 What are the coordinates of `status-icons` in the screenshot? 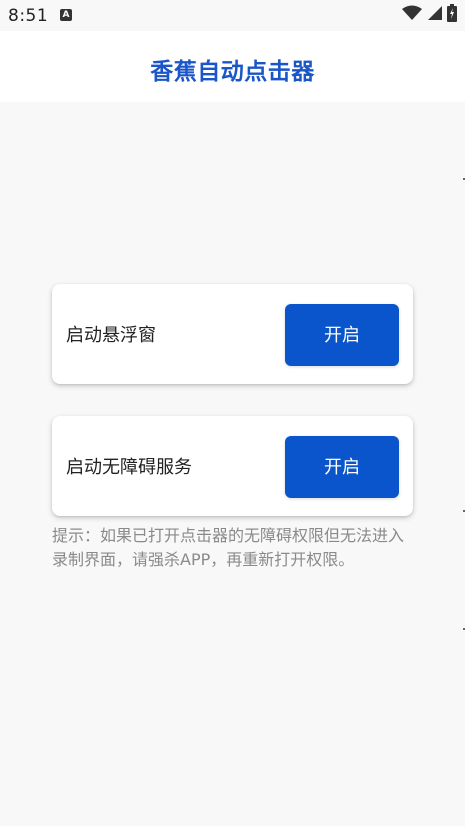 It's located at (429, 15).